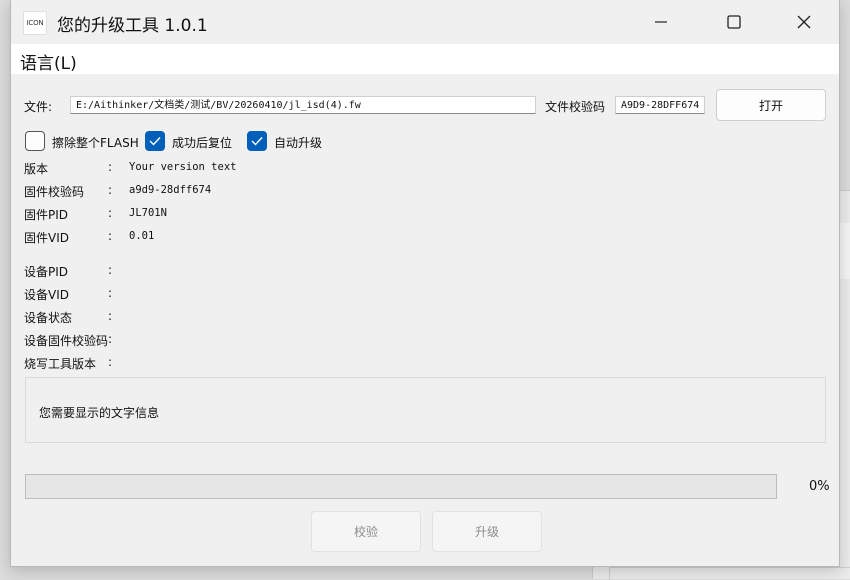  Describe the element at coordinates (298, 143) in the screenshot. I see `auto-upgrade-label: 自动升级` at that location.